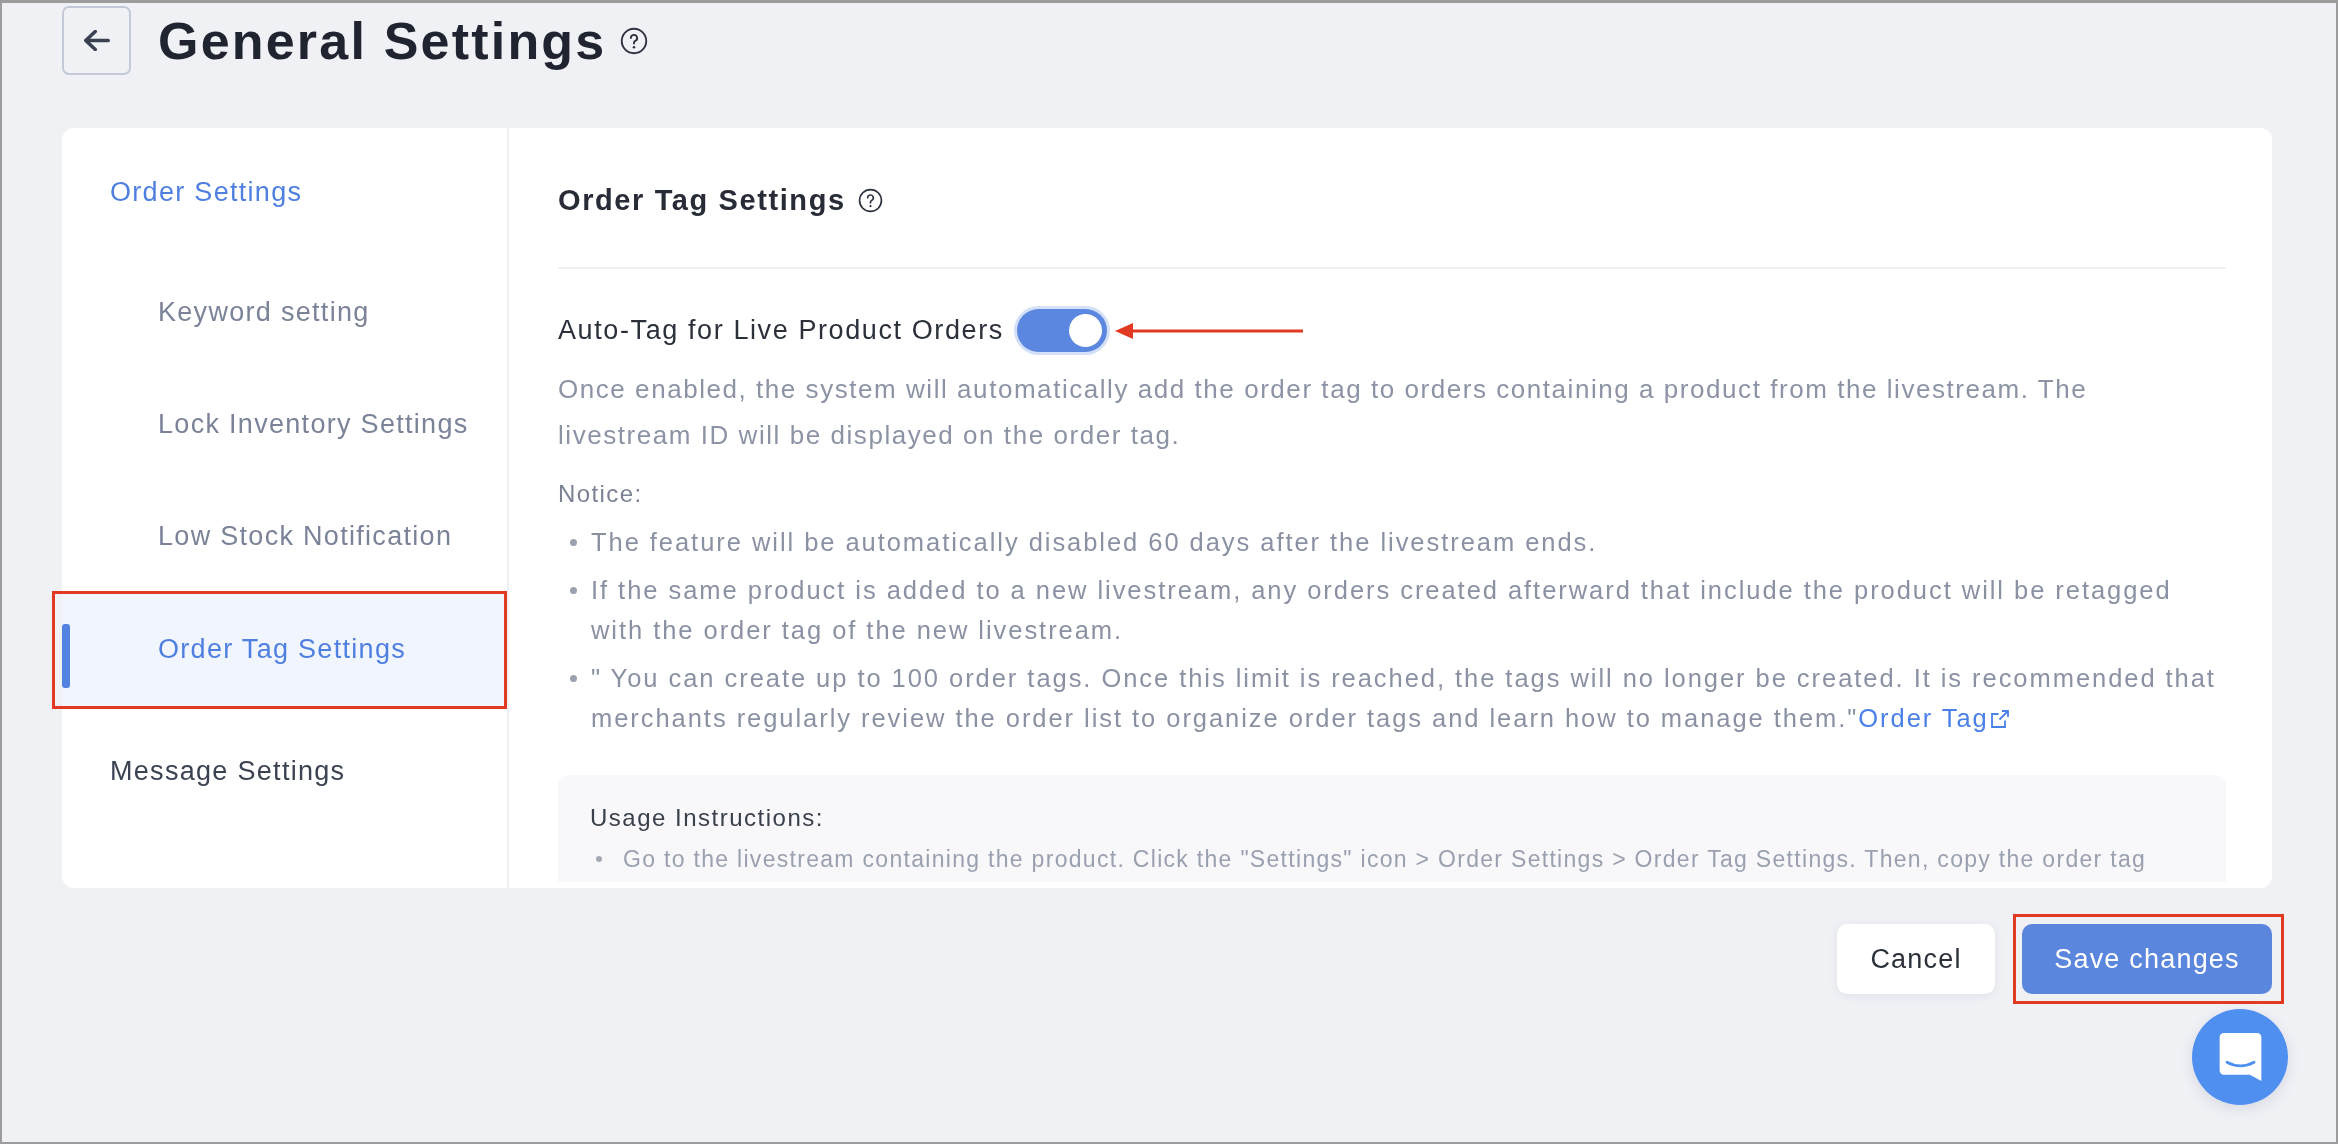 The width and height of the screenshot is (2338, 1144). I want to click on arrow-left-icon, so click(96, 40).